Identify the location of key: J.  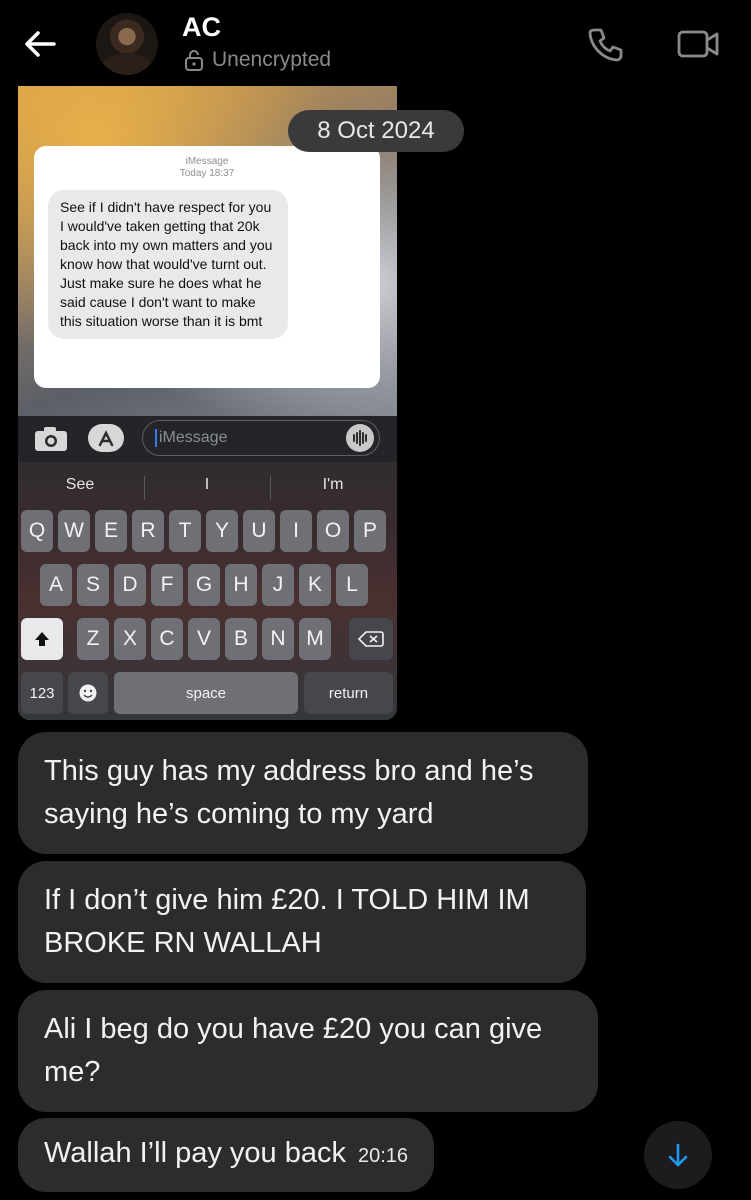
(278, 585).